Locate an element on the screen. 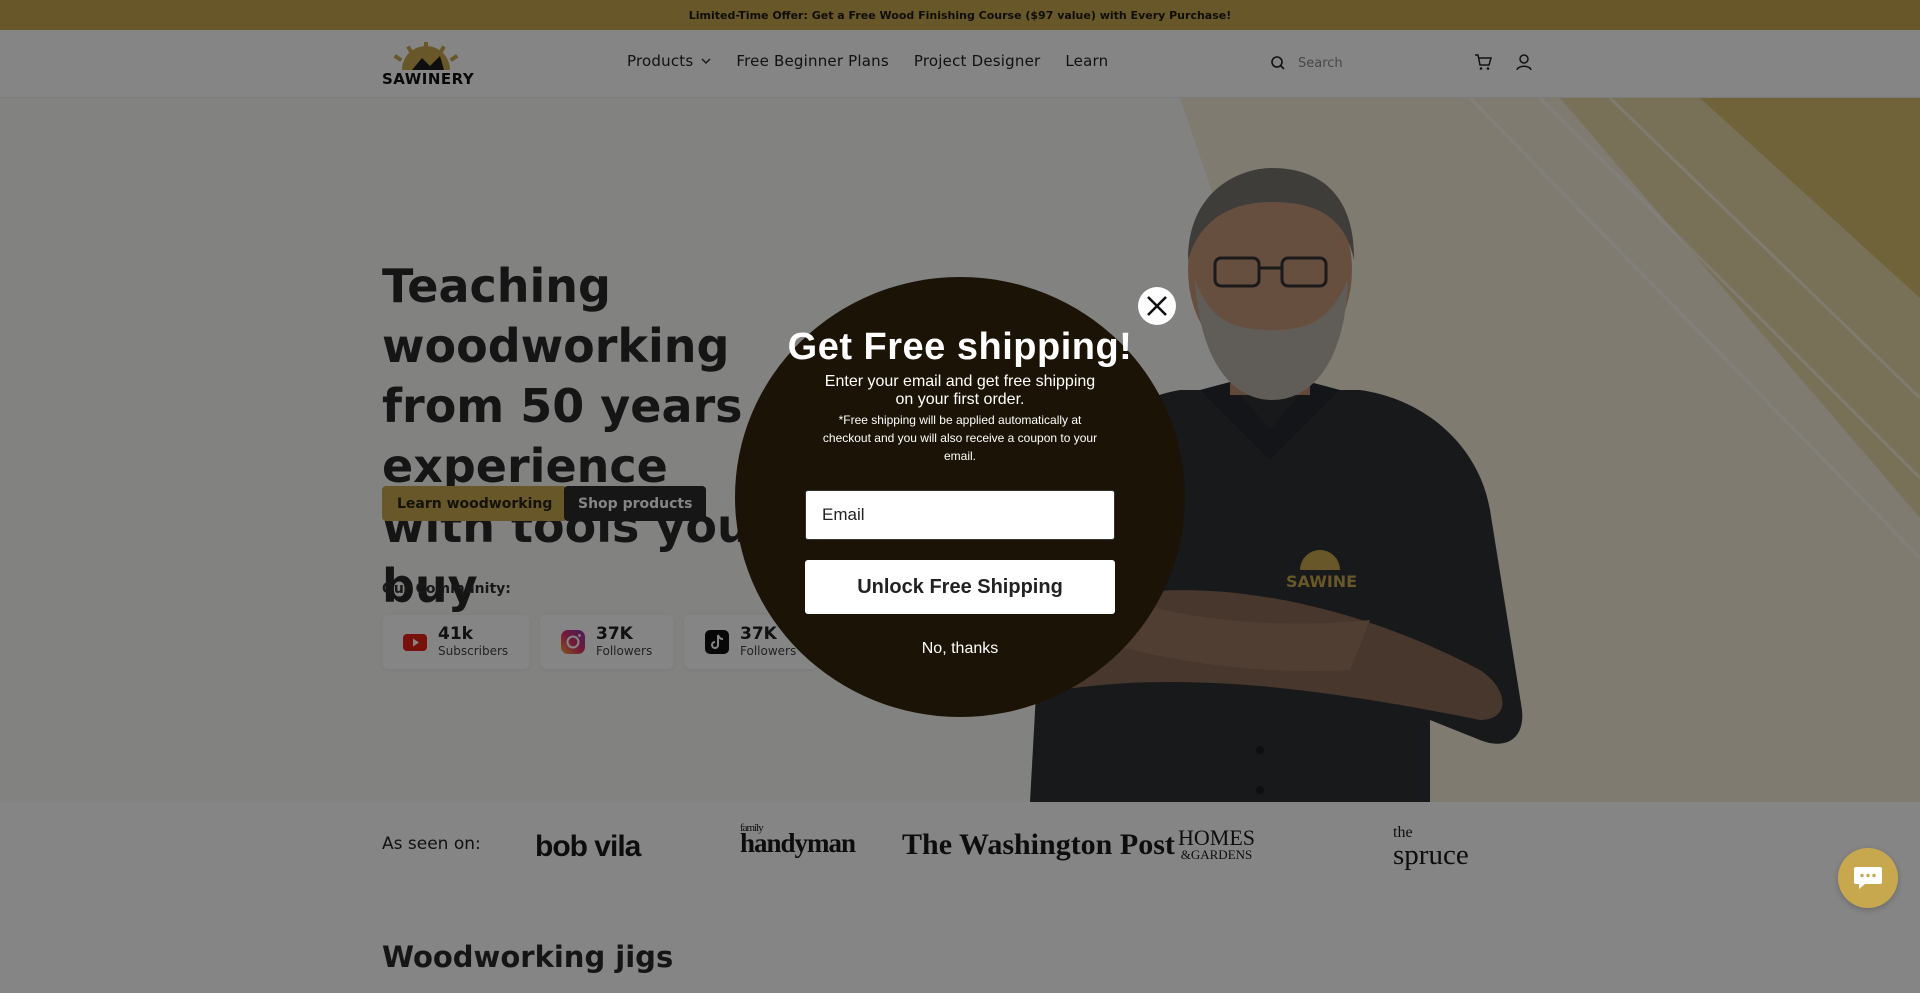 The width and height of the screenshot is (1920, 993). chat-icon is located at coordinates (1868, 878).